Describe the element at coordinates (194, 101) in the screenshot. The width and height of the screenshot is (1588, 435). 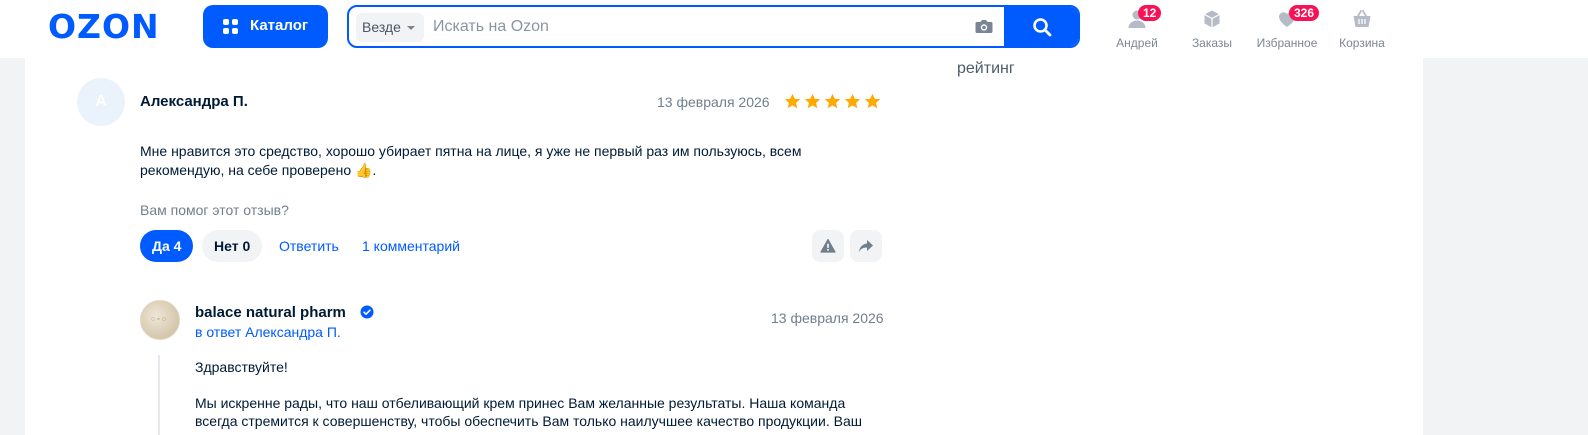
I see `reviewer-name: Александра П.` at that location.